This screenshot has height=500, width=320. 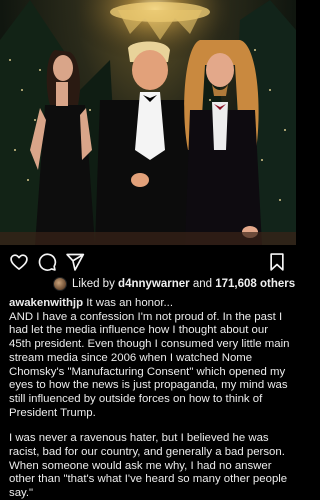 What do you see at coordinates (19, 262) in the screenshot?
I see `heart-outline-icon` at bounding box center [19, 262].